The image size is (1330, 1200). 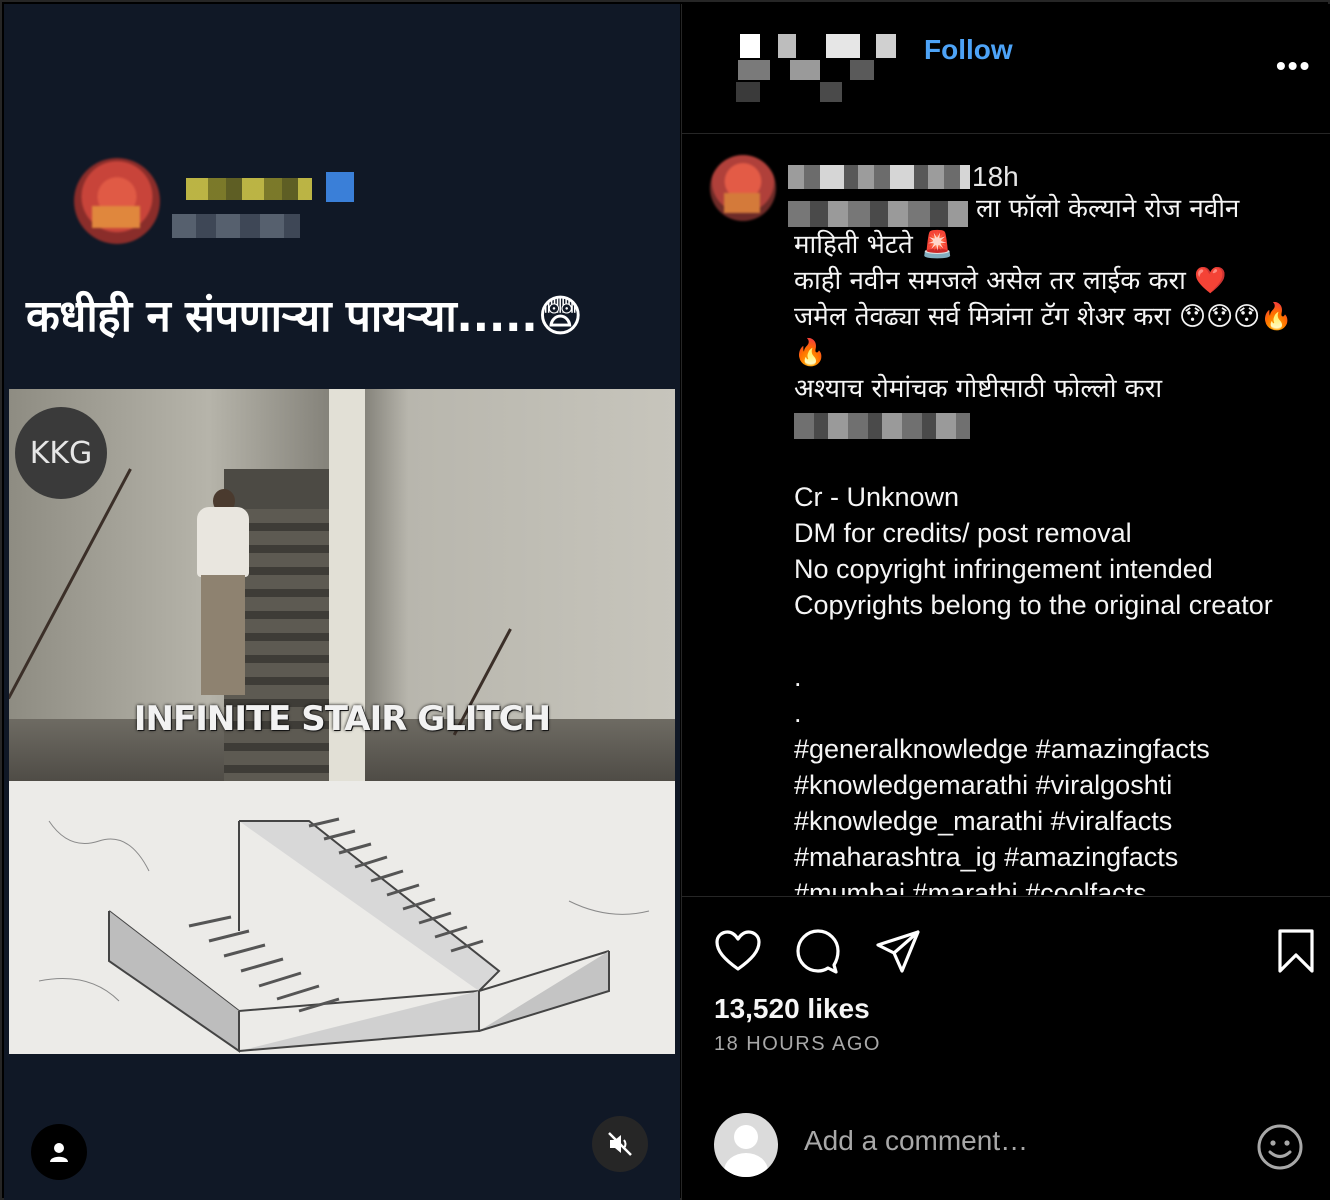 I want to click on like-button, so click(x=738, y=951).